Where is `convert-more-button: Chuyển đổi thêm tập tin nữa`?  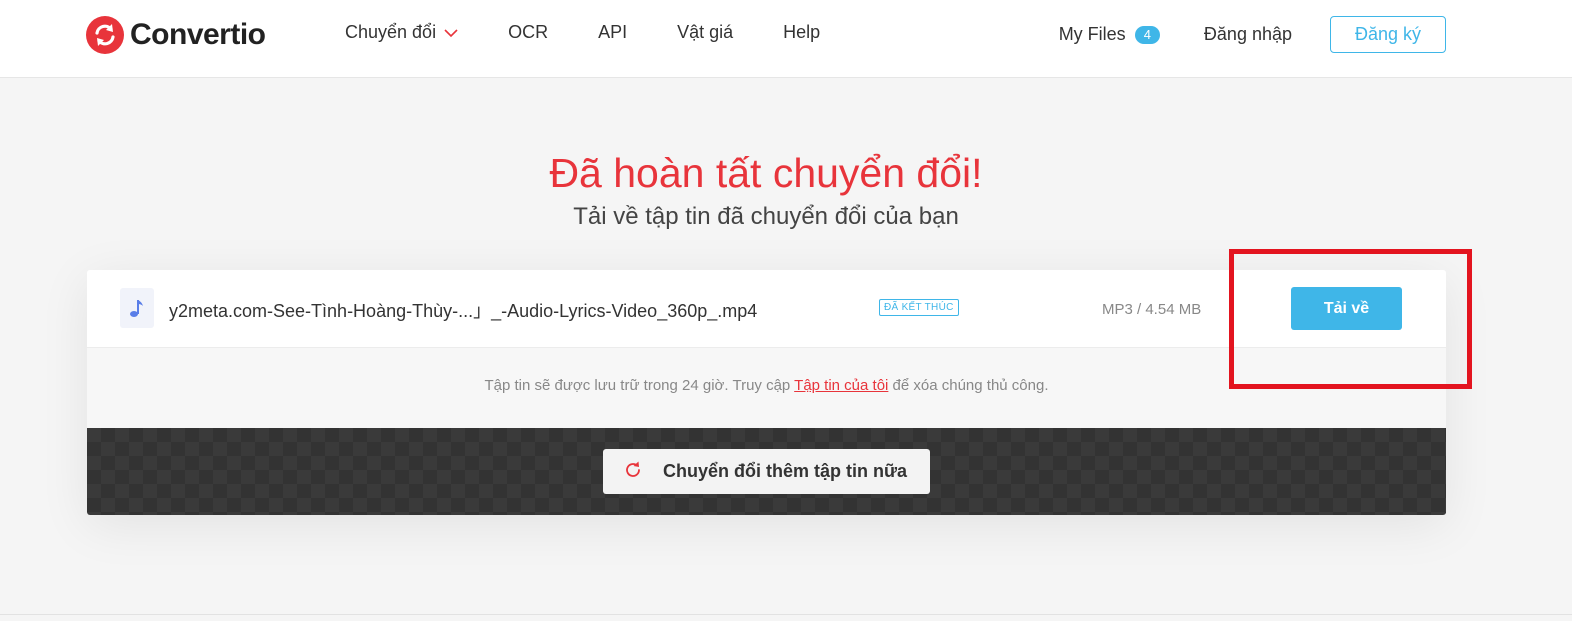
convert-more-button: Chuyển đổi thêm tập tin nữa is located at coordinates (766, 471).